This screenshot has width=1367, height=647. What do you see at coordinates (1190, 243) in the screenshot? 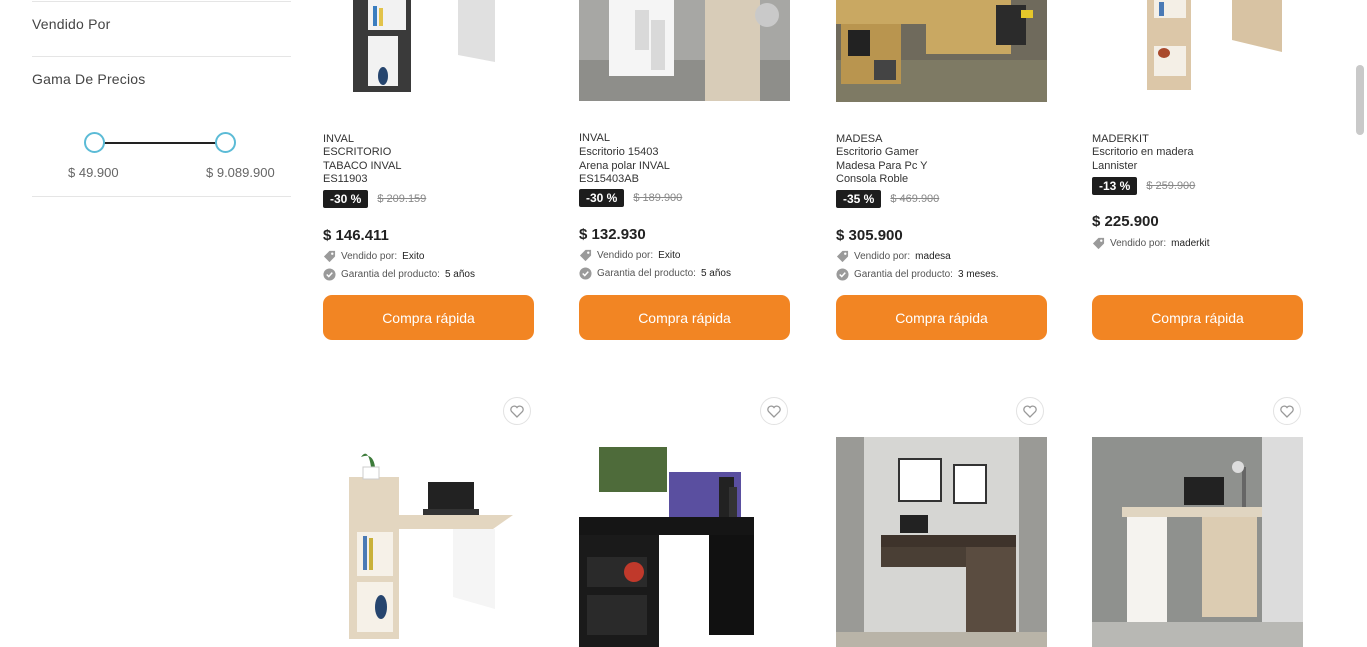
I see `sold-by-value: maderkit` at bounding box center [1190, 243].